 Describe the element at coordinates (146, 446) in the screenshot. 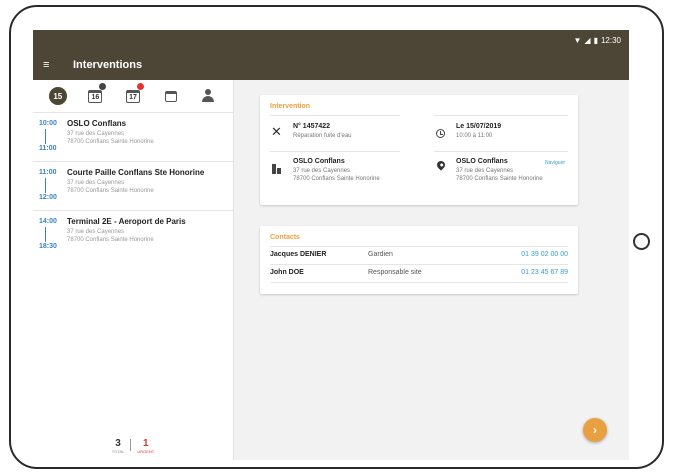

I see `urgent-count: 1 urgent` at that location.